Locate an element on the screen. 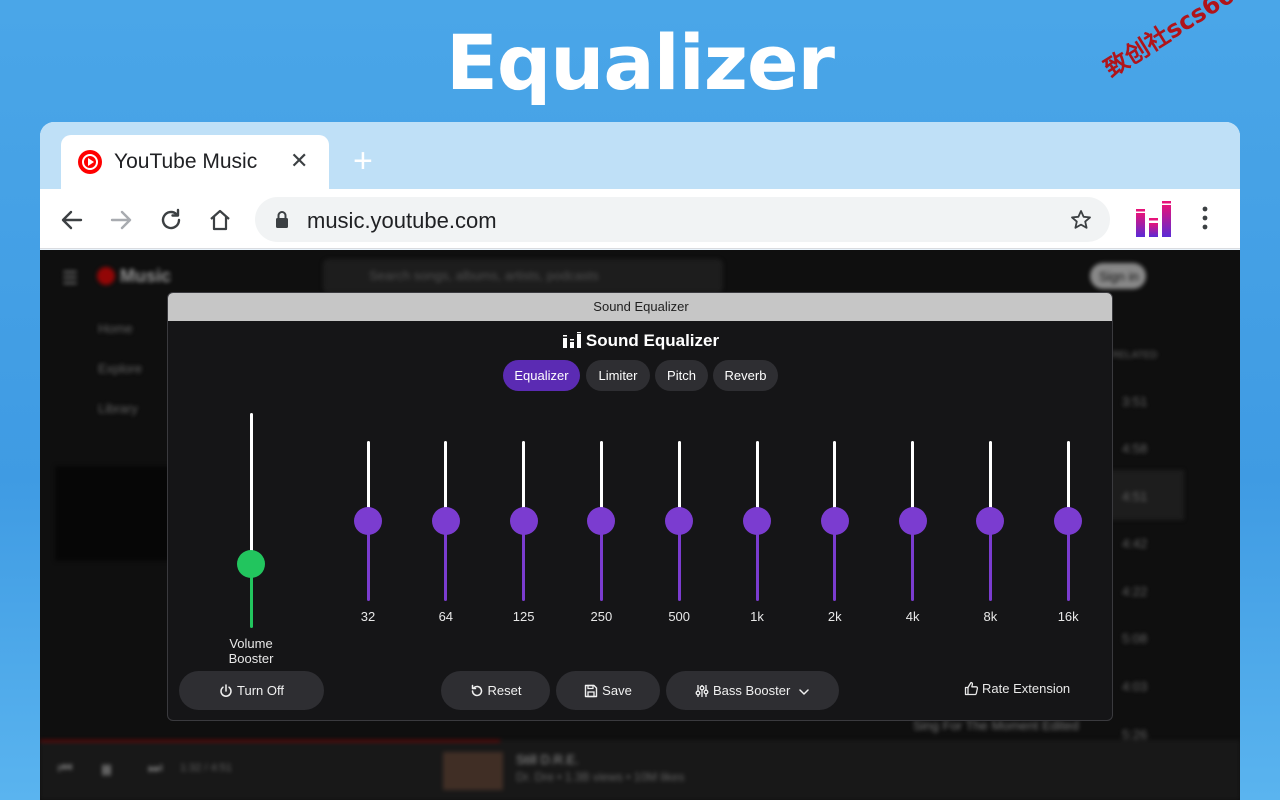 The width and height of the screenshot is (1280, 800). yt-related-header: RELATED is located at coordinates (1135, 355).